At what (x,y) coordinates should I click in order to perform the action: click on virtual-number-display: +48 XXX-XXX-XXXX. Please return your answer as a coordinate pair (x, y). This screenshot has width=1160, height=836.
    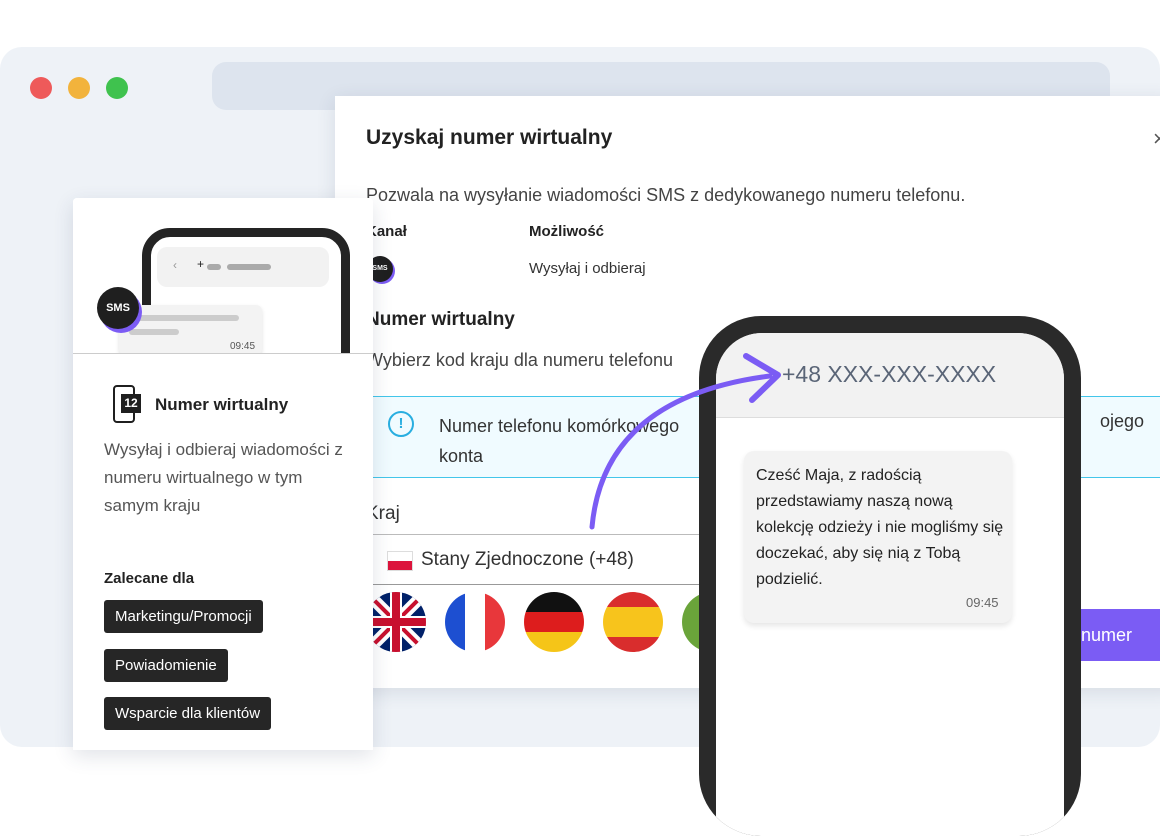
    Looking at the image, I should click on (889, 374).